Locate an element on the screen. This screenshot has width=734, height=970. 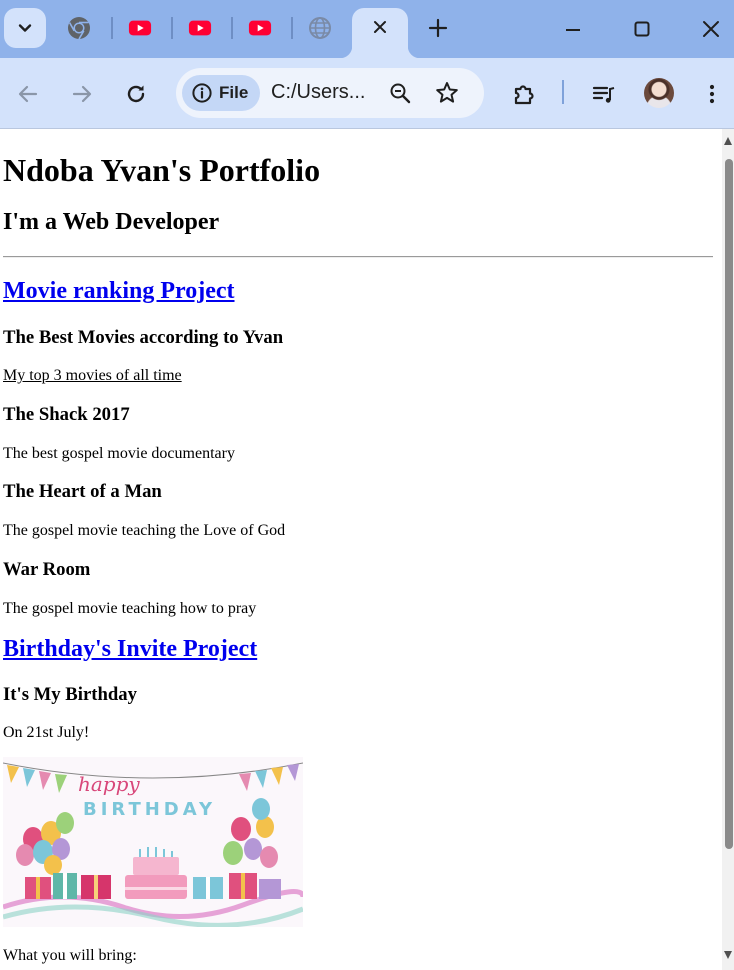
chevron-down-icon is located at coordinates (25, 28).